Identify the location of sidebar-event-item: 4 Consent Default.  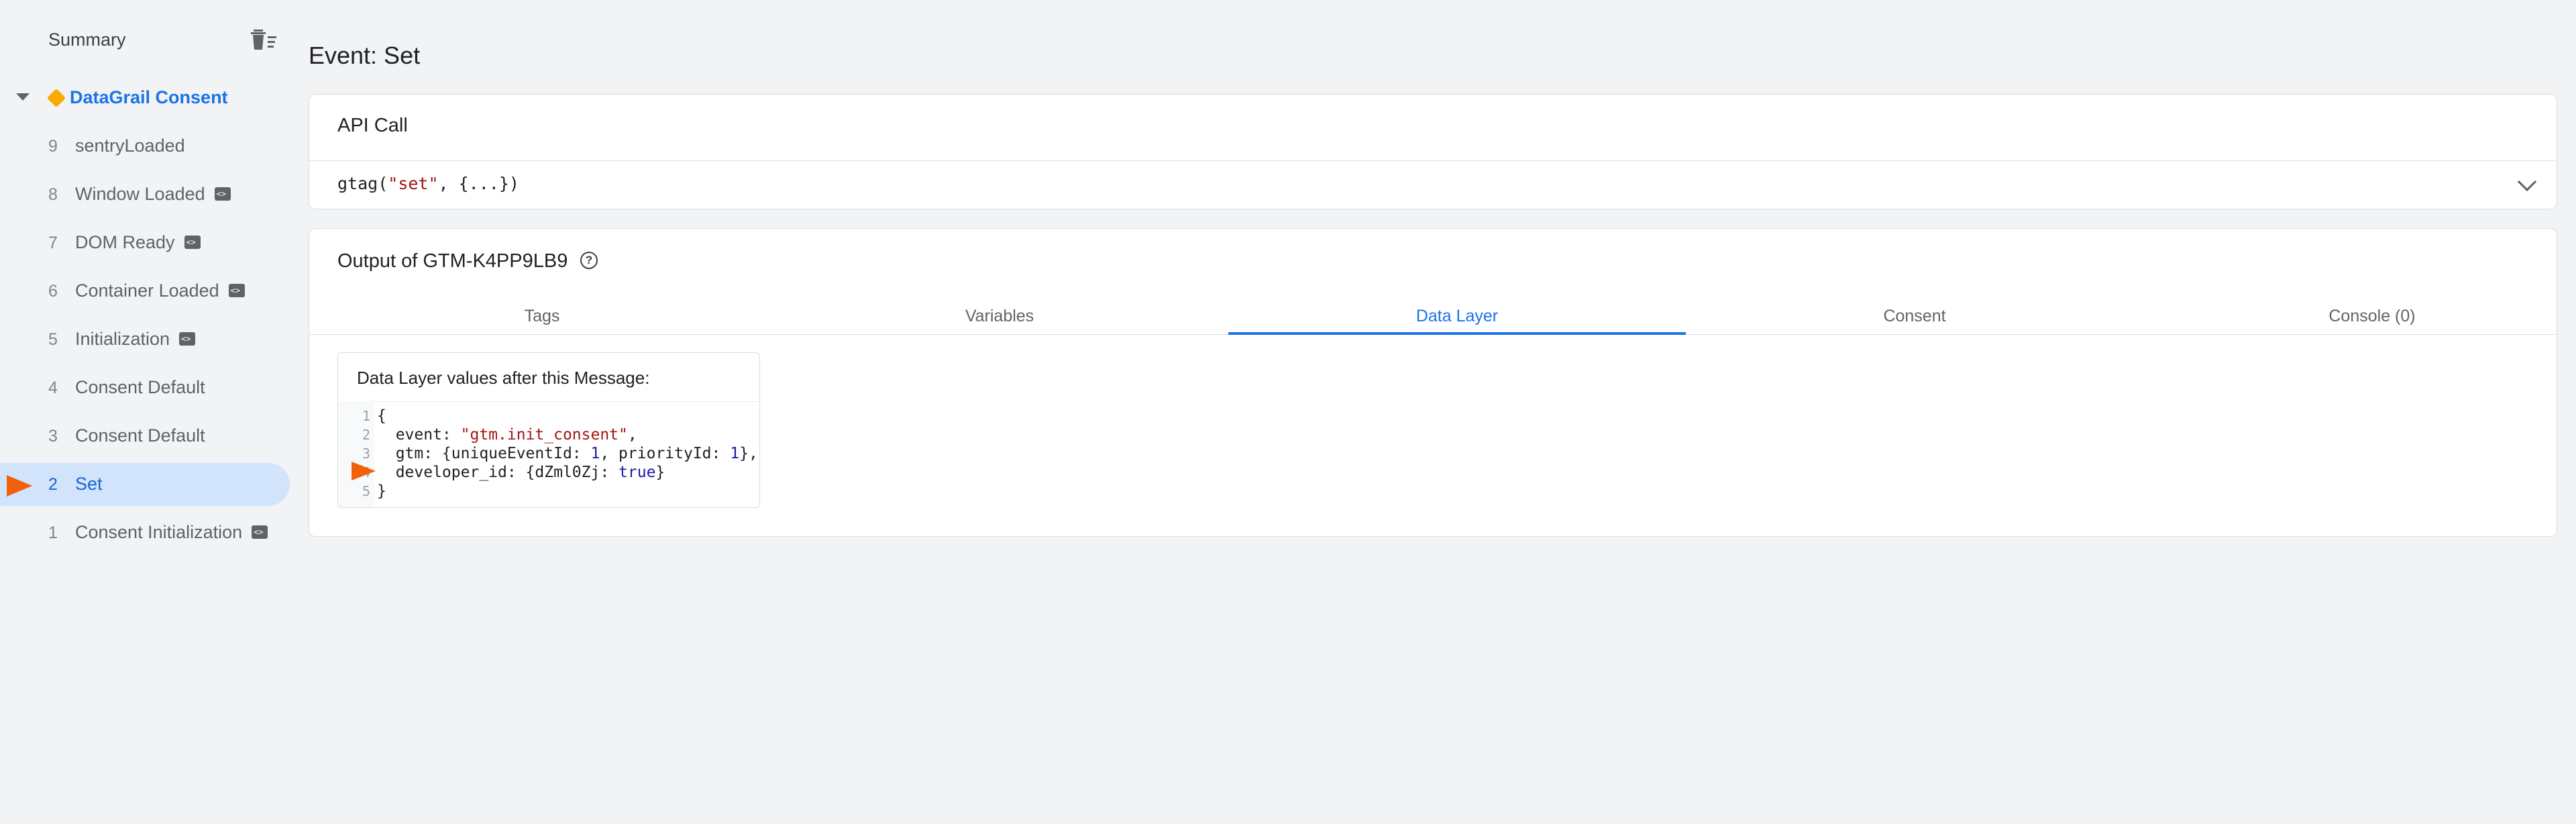
(145, 387).